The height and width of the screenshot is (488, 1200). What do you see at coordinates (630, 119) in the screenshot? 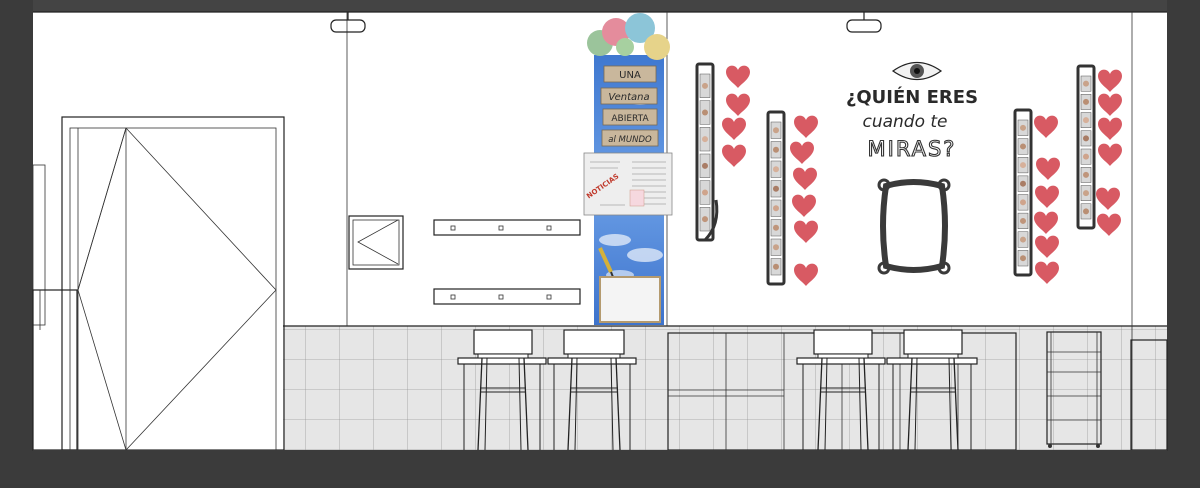
I see `sign-text-3: ABIERTA` at bounding box center [630, 119].